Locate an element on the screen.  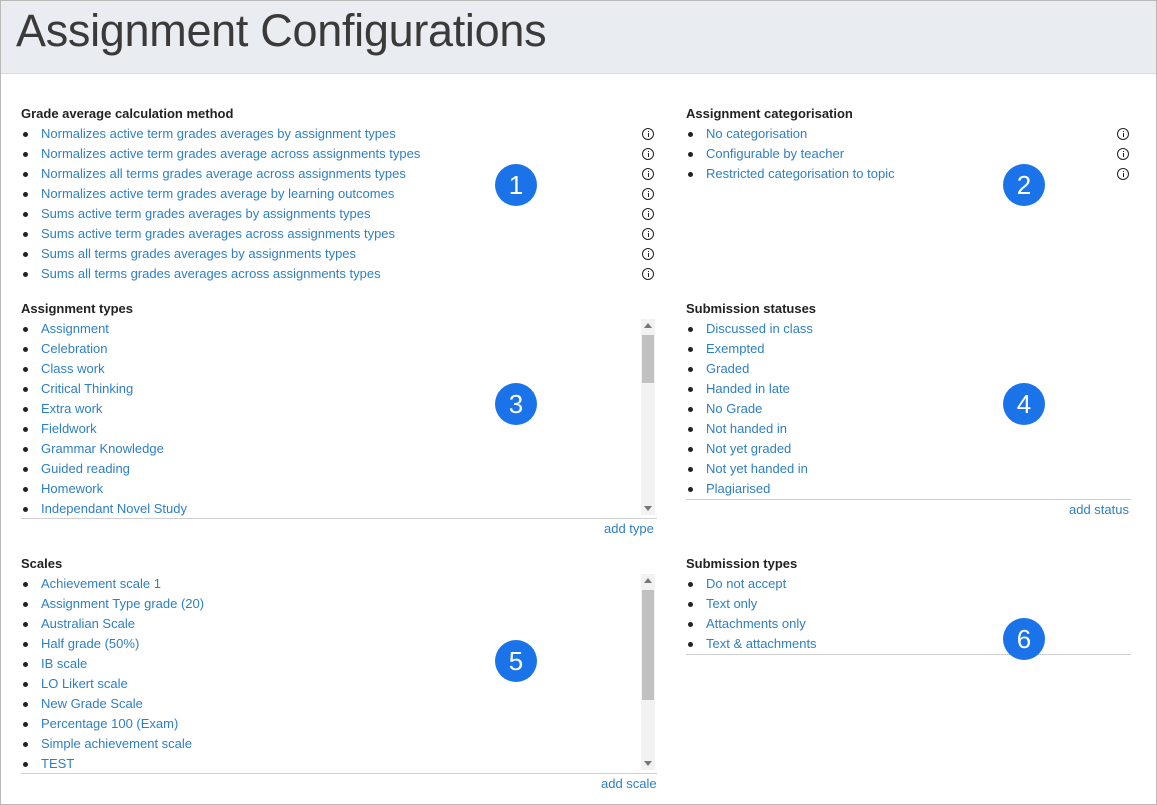
assignment-type-link: Critical Thinking is located at coordinates (87, 388).